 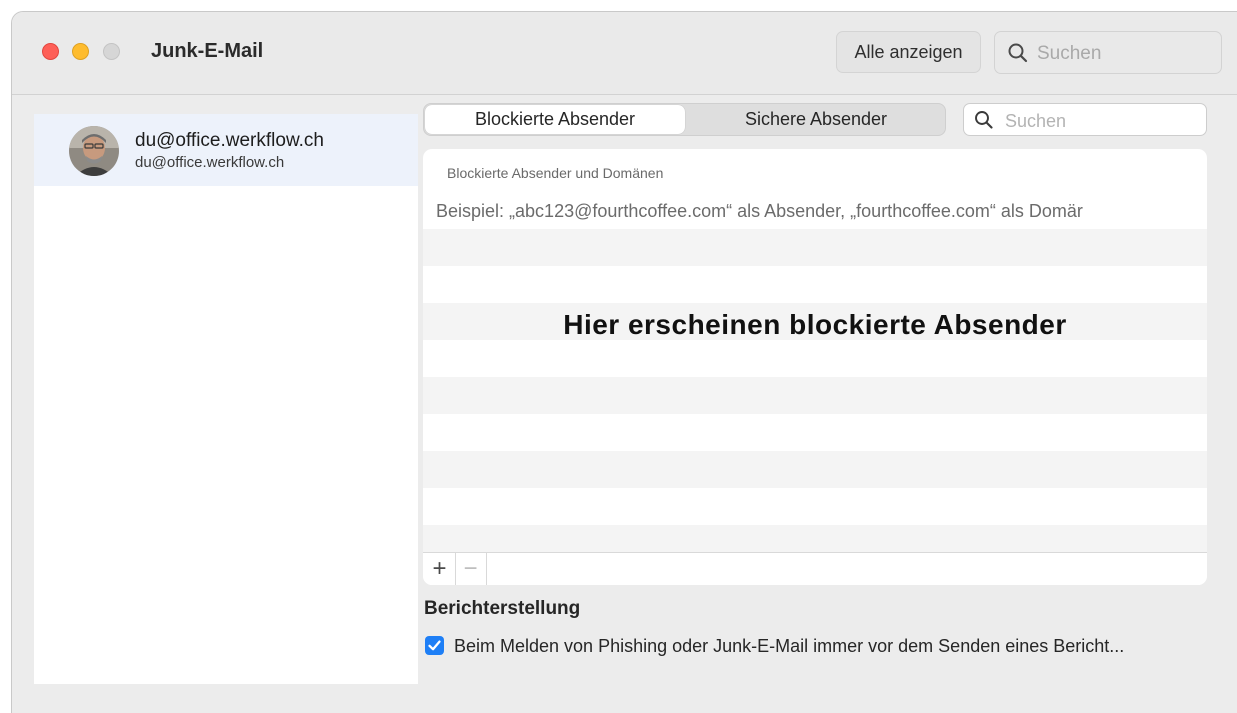 I want to click on minimize-window-button, so click(x=80, y=51).